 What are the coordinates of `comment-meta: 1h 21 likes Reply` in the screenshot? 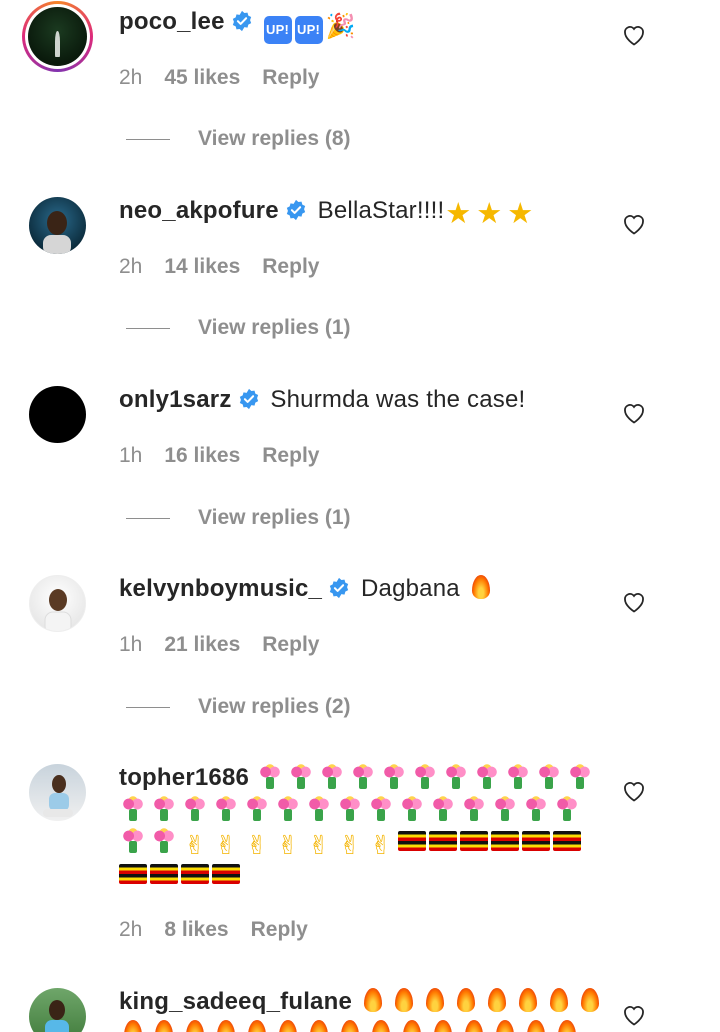 It's located at (219, 645).